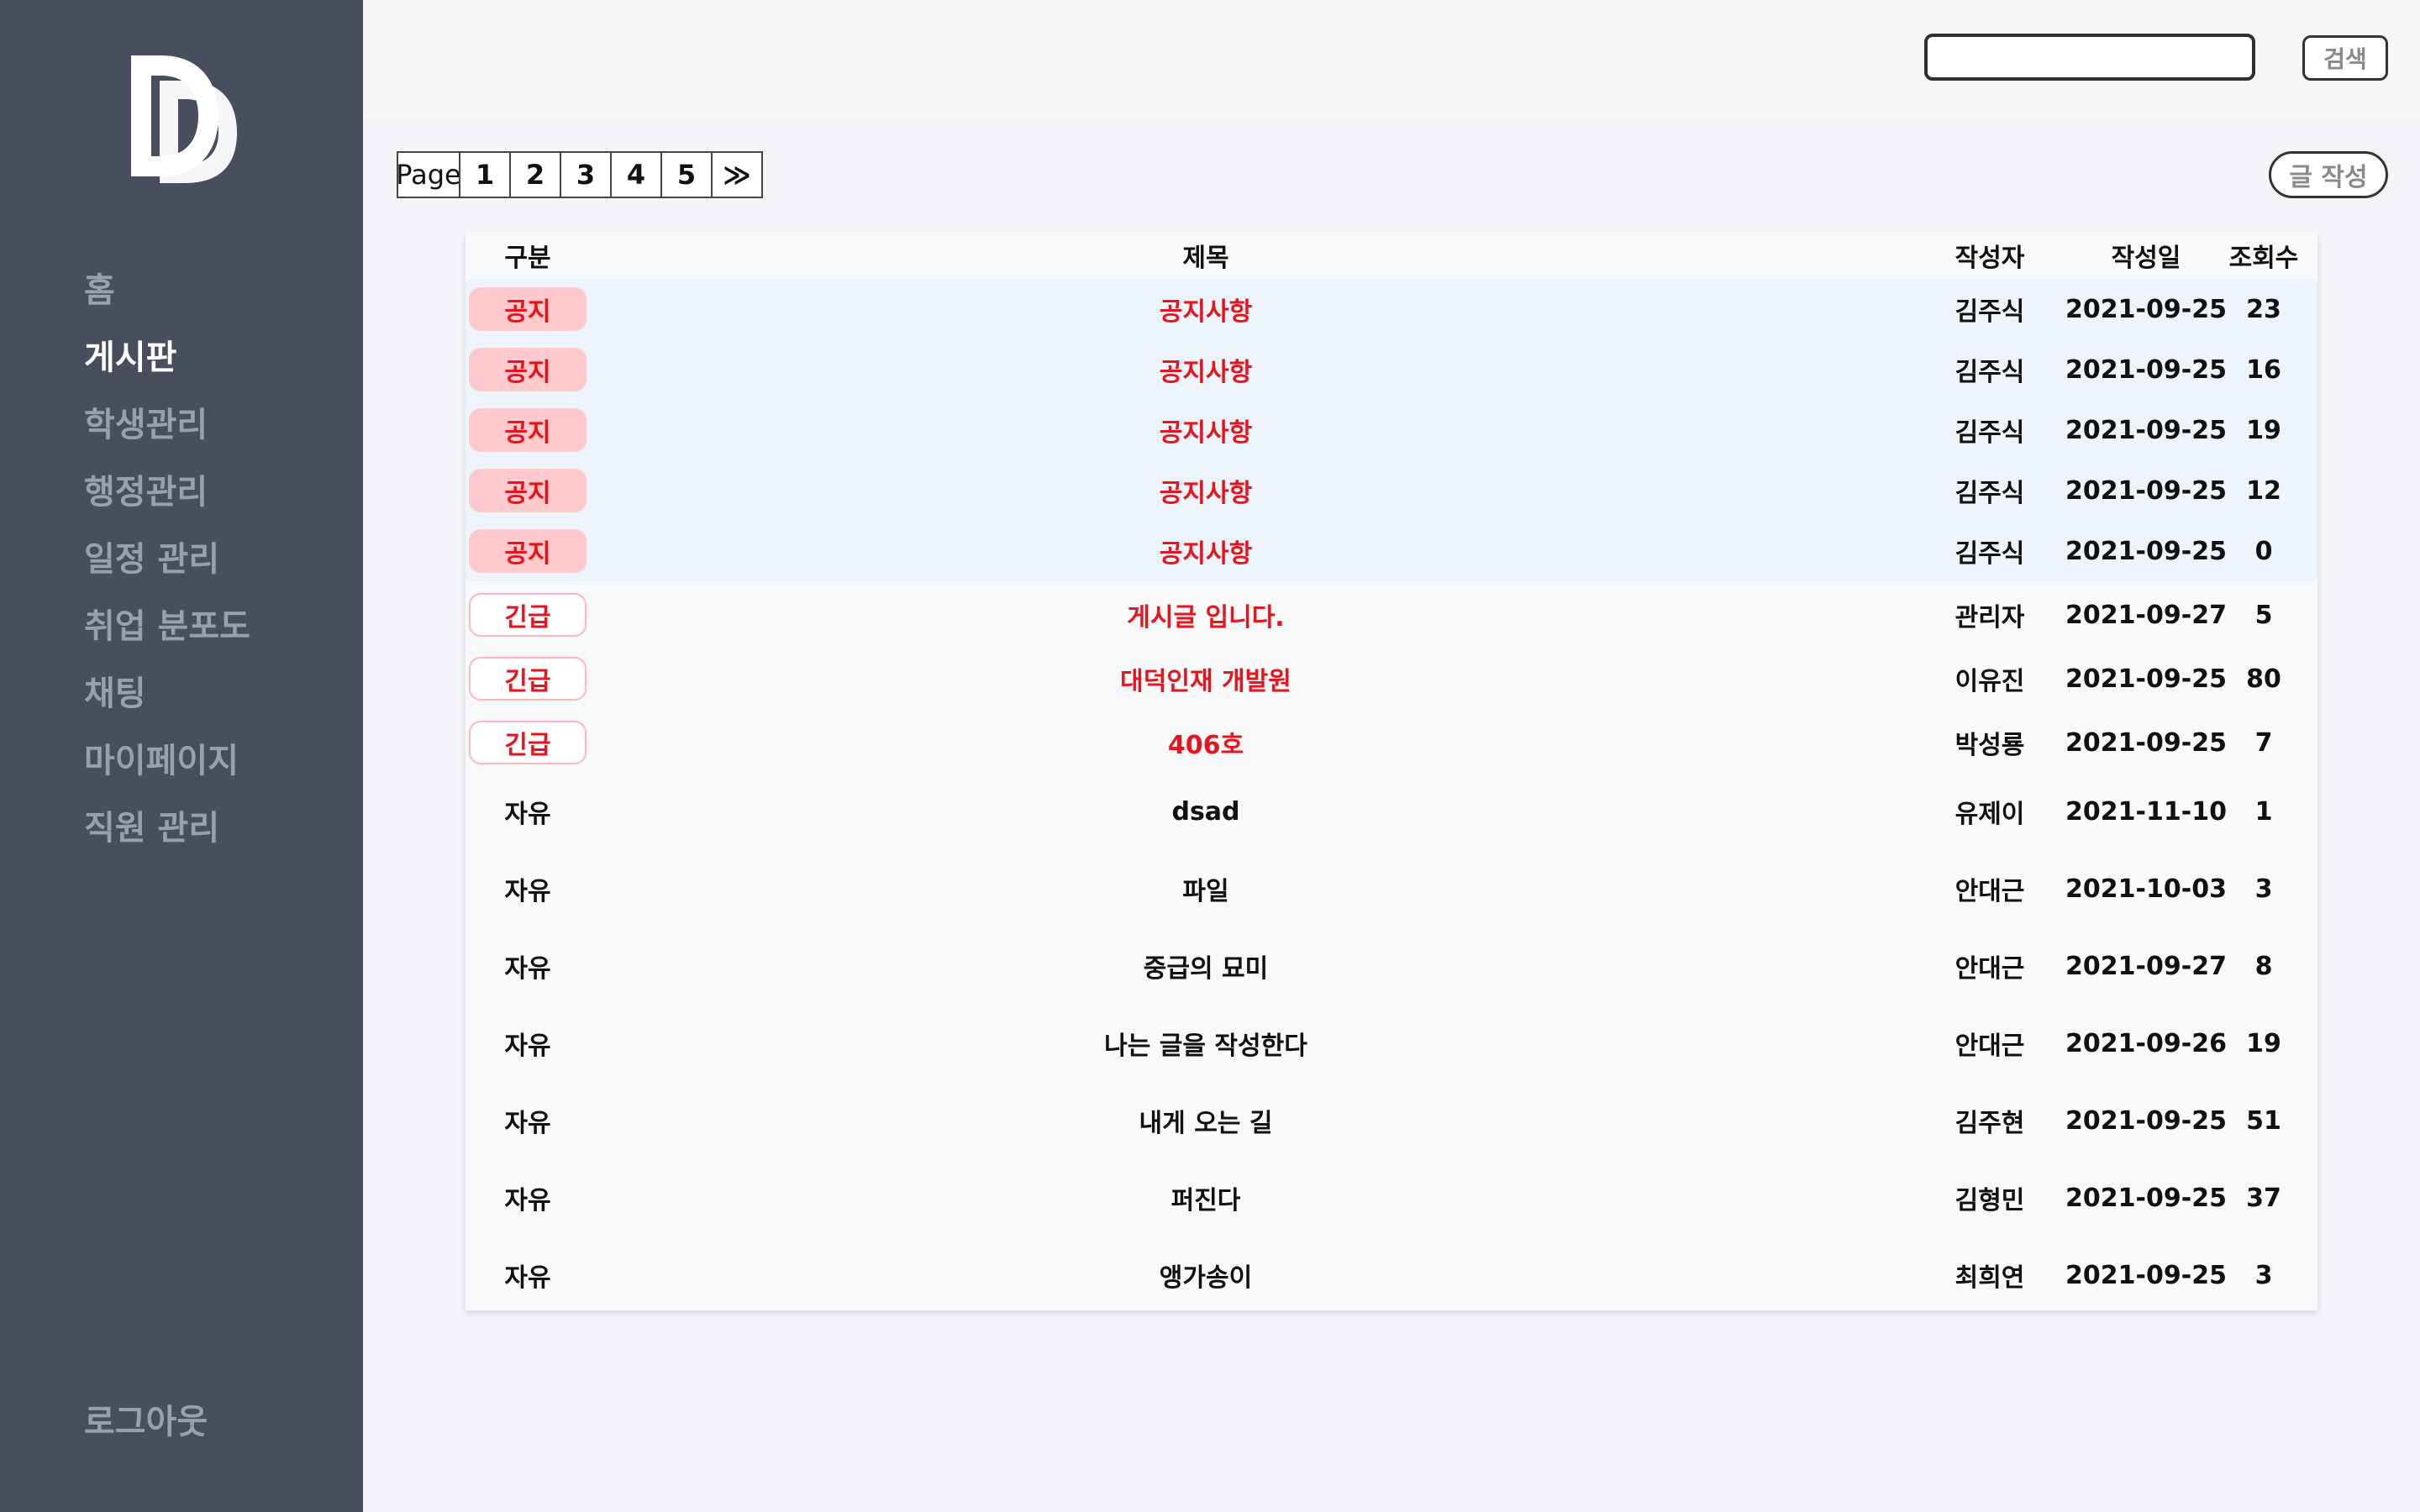  What do you see at coordinates (1989, 745) in the screenshot?
I see `author-cell: 박성룡` at bounding box center [1989, 745].